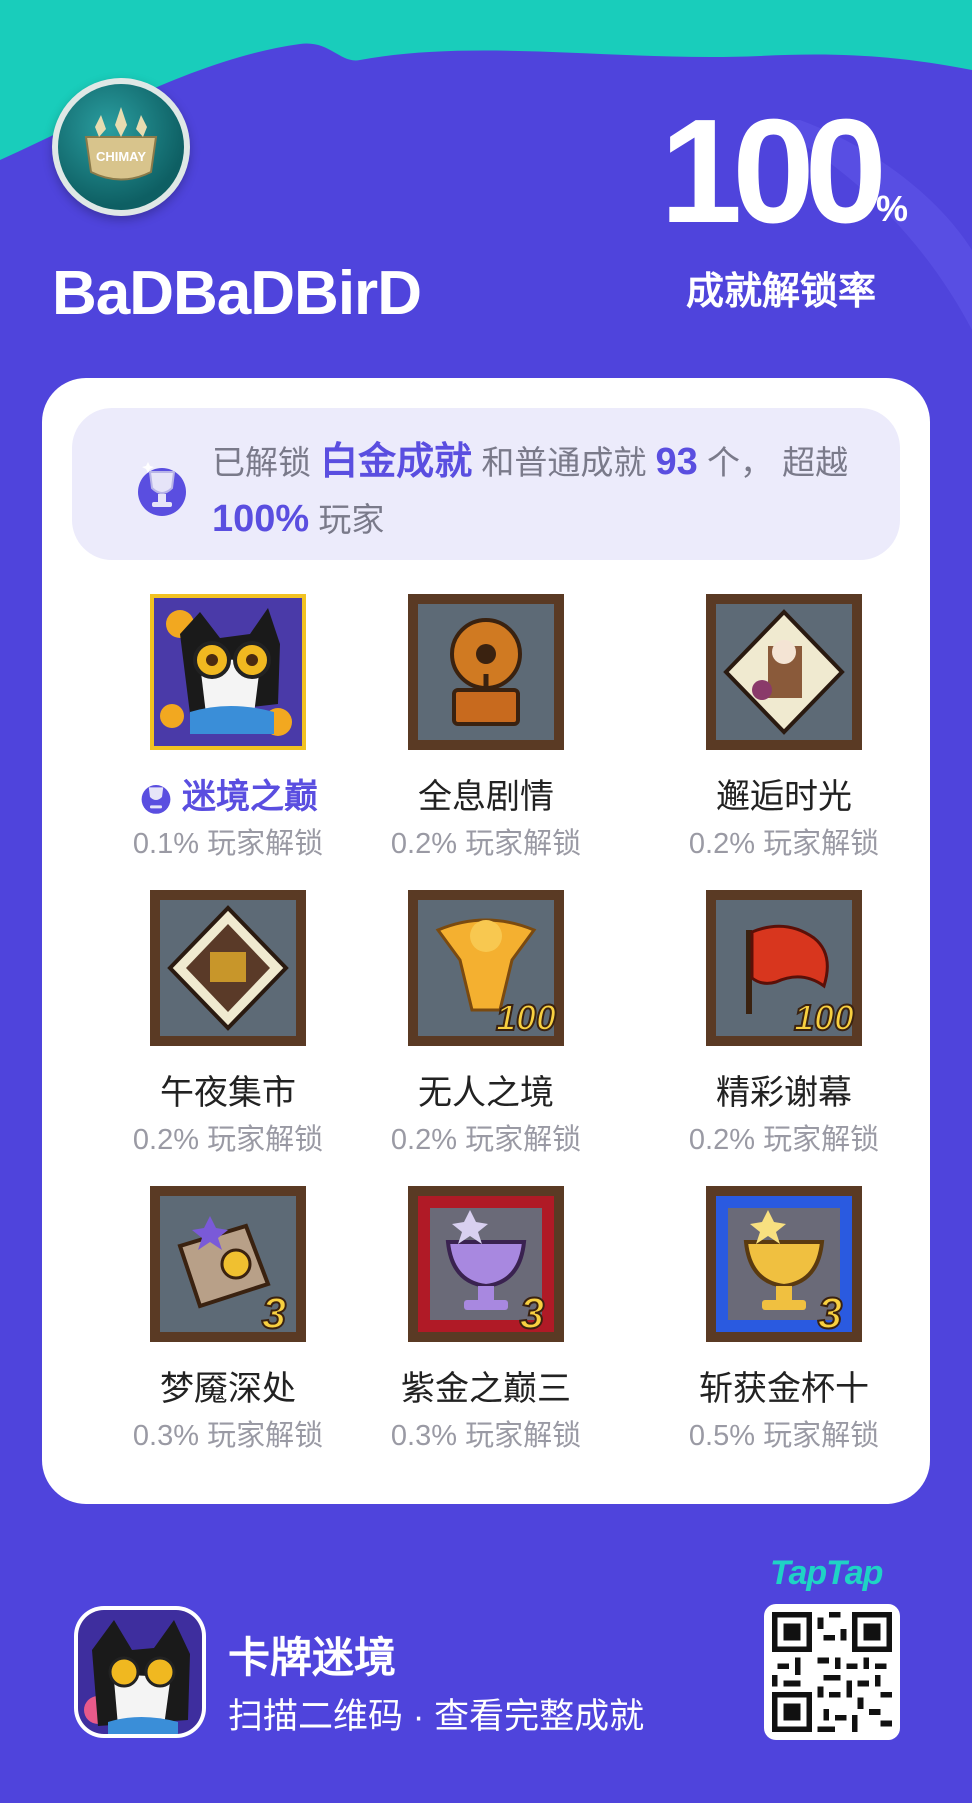 The width and height of the screenshot is (972, 1803). What do you see at coordinates (228, 1389) in the screenshot?
I see `achievement-name: 梦魇深处` at bounding box center [228, 1389].